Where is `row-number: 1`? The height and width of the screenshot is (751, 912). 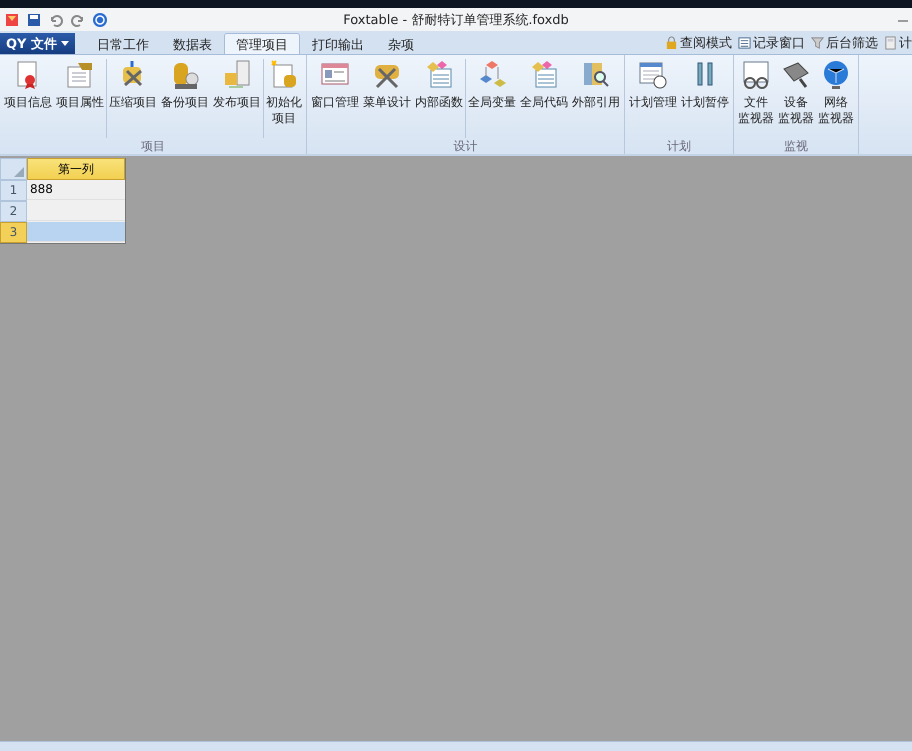
row-number: 1 is located at coordinates (13, 190).